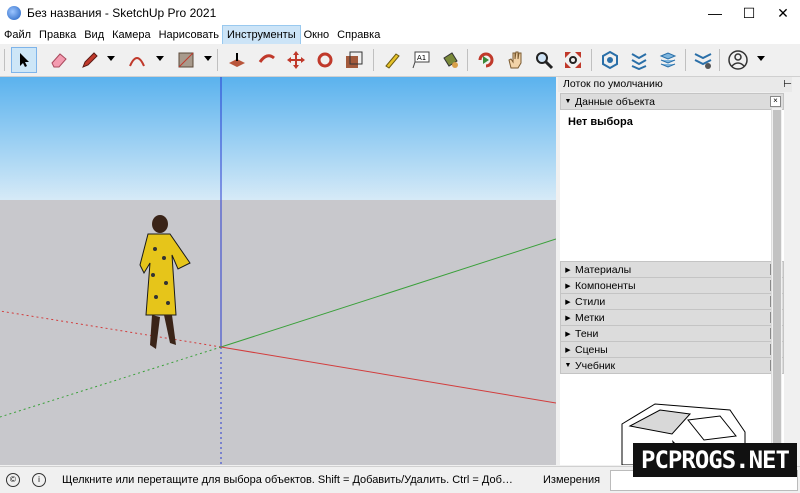 The width and height of the screenshot is (800, 493). What do you see at coordinates (672, 101) in the screenshot?
I see `panel-entity-info-header: ▼ Данные объекта ×` at bounding box center [672, 101].